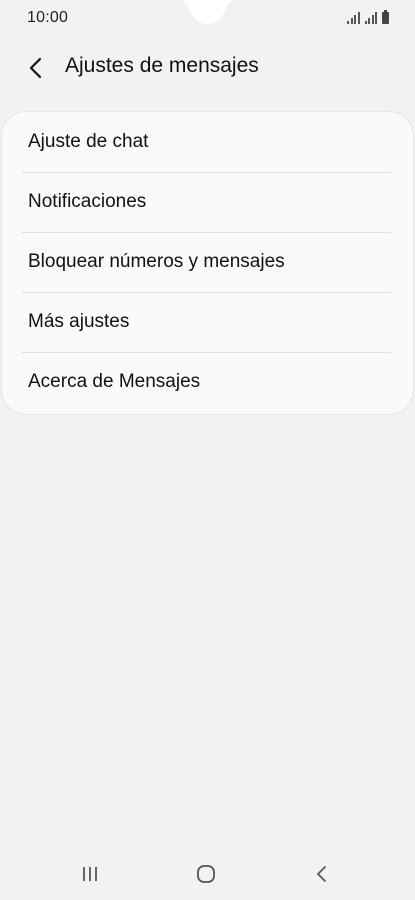 Image resolution: width=415 pixels, height=900 pixels. Describe the element at coordinates (87, 201) in the screenshot. I see `settings-item-label: Notificaciones` at that location.